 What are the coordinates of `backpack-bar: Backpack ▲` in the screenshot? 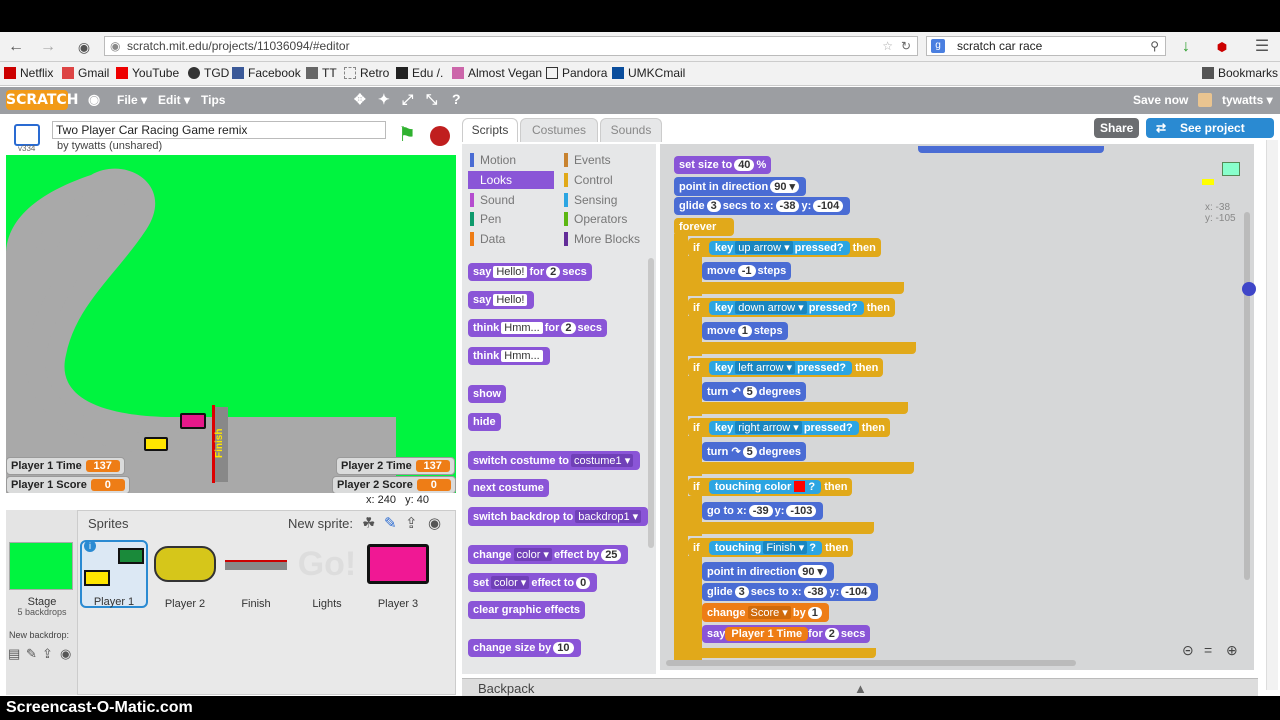 It's located at (860, 688).